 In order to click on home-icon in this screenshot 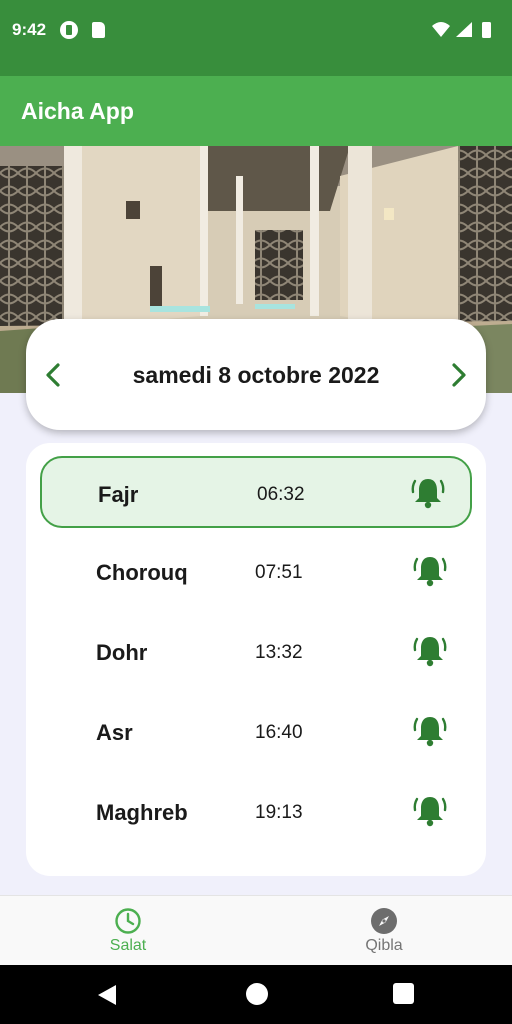, I will do `click(257, 994)`.